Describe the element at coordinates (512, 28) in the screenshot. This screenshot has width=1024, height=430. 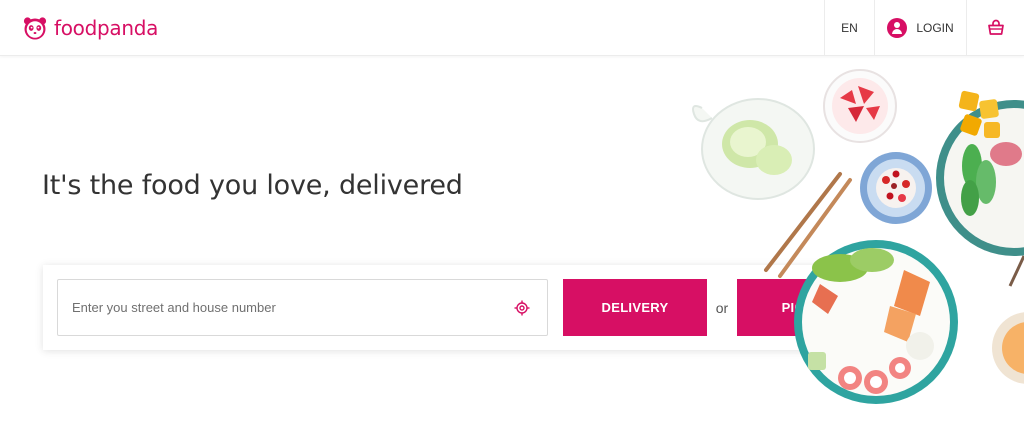
I see `top-header: foodpanda EN LOGIN` at that location.